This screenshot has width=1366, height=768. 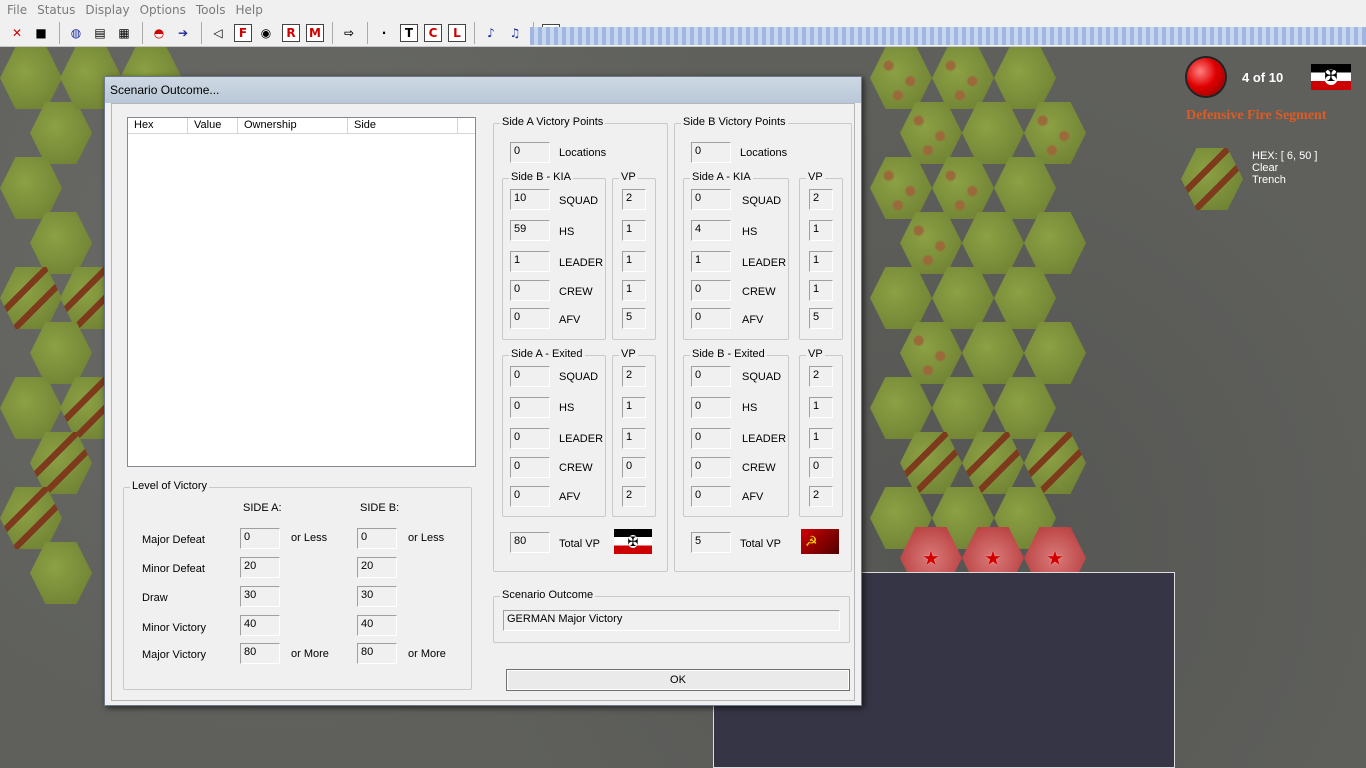 I want to click on phase-indicator-icon, so click(x=1206, y=77).